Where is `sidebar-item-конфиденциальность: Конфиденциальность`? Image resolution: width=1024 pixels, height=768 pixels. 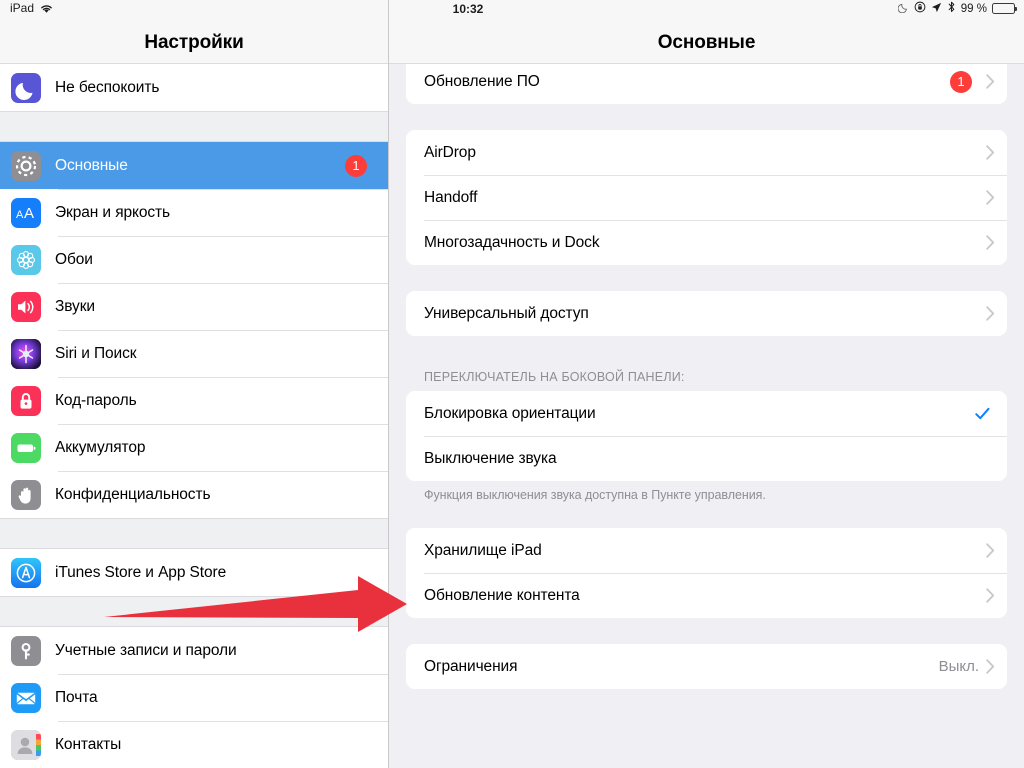 sidebar-item-конфиденциальность: Конфиденциальность is located at coordinates (194, 494).